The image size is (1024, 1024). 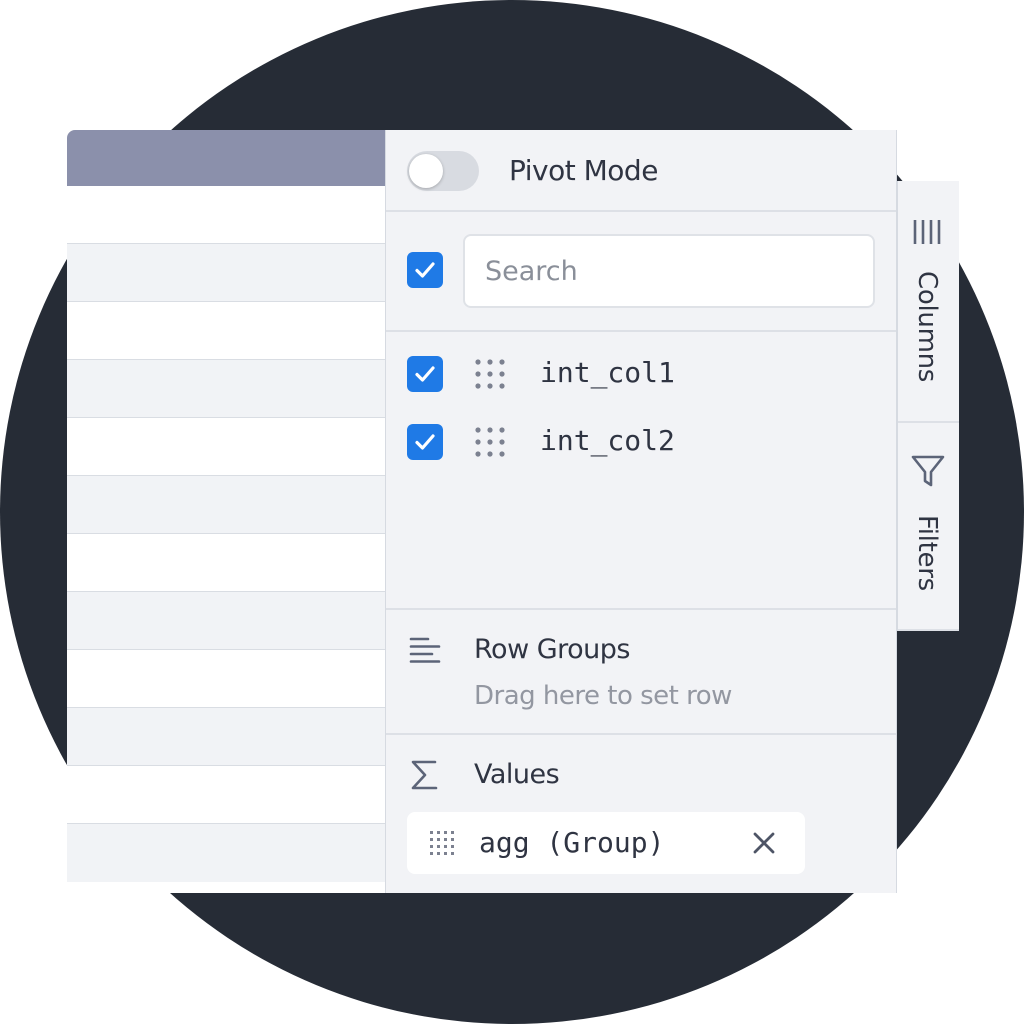 What do you see at coordinates (552, 649) in the screenshot?
I see `row-groups-title: Row Groups` at bounding box center [552, 649].